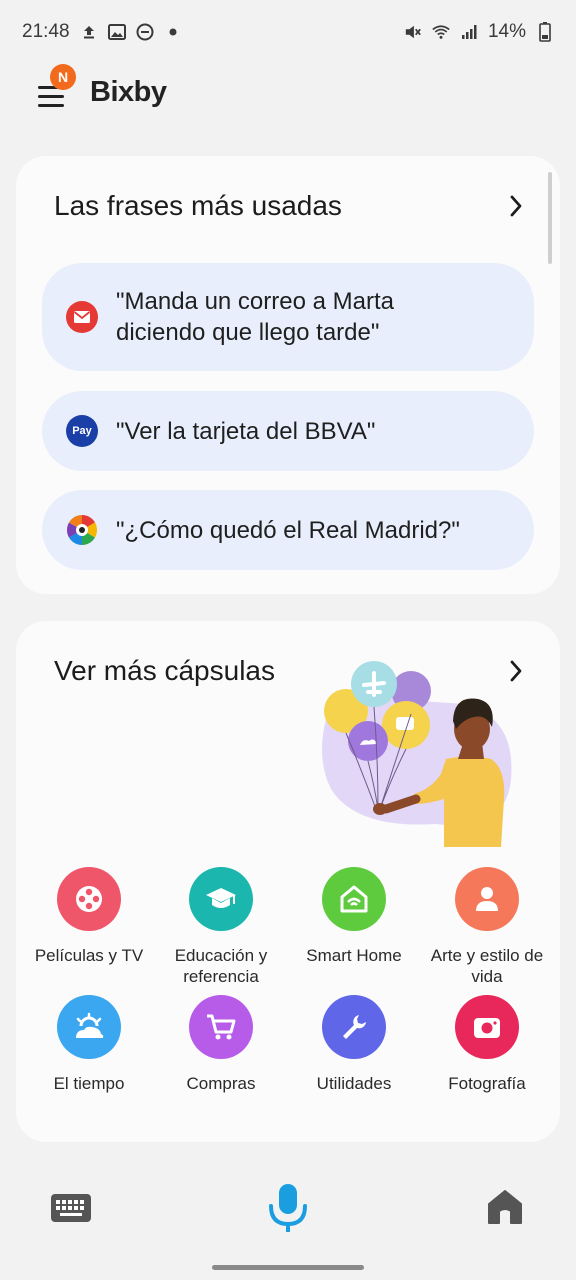 The image size is (576, 1280). I want to click on person-icon, so click(487, 899).